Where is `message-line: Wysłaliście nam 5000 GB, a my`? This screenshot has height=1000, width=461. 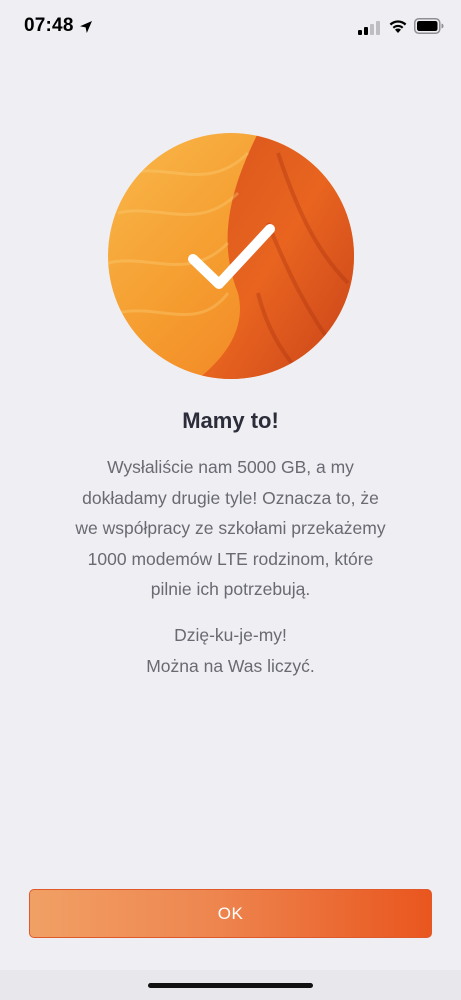 message-line: Wysłaliście nam 5000 GB, a my is located at coordinates (230, 467).